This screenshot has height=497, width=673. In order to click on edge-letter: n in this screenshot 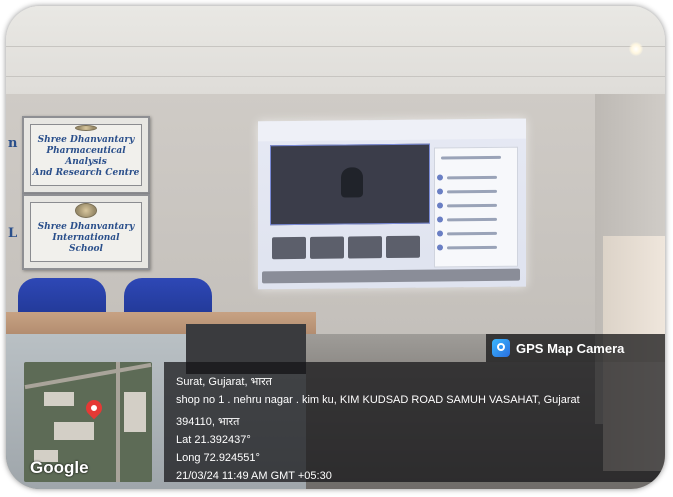, I will do `click(13, 143)`.